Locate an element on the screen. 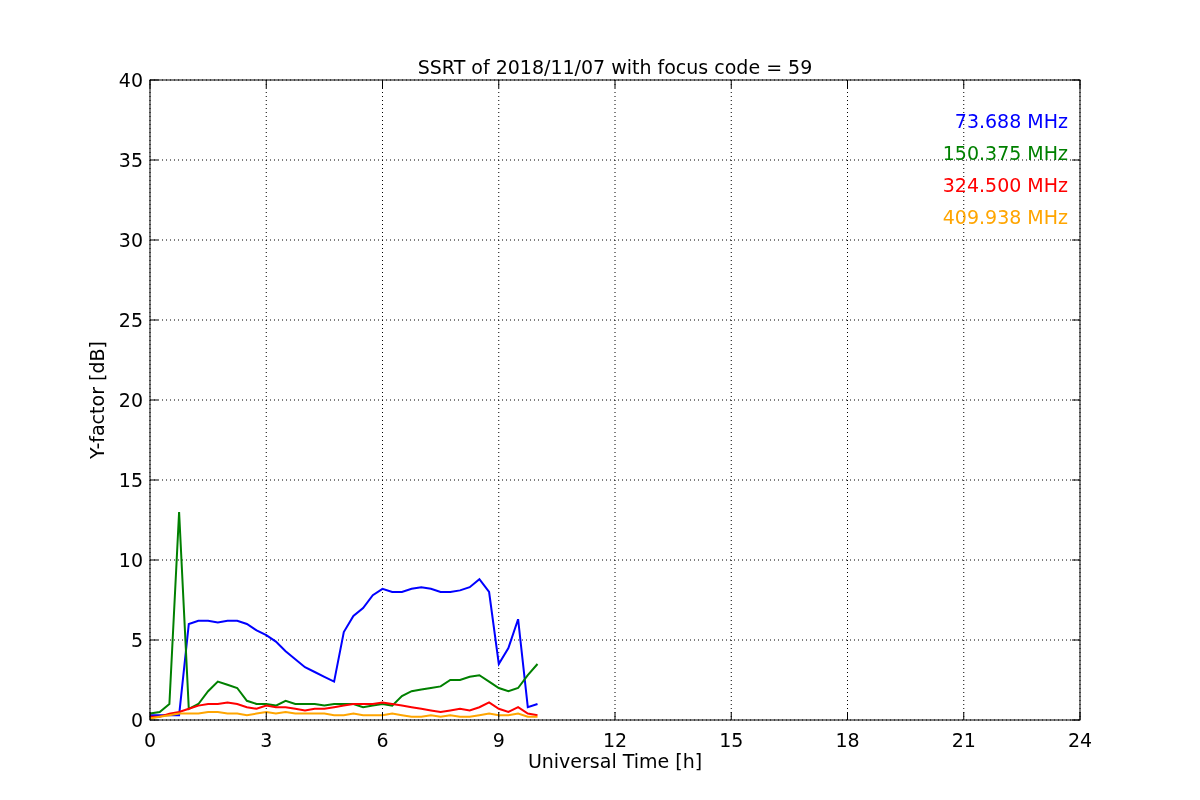 This screenshot has height=800, width=1200. y-tick-label: 20 is located at coordinates (130, 400).